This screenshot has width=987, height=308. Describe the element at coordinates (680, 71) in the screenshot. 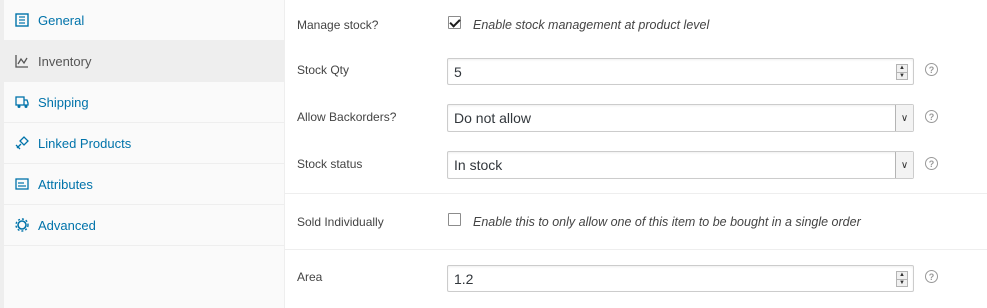

I see `stock-qty-input: 5 ▲ ▼` at that location.